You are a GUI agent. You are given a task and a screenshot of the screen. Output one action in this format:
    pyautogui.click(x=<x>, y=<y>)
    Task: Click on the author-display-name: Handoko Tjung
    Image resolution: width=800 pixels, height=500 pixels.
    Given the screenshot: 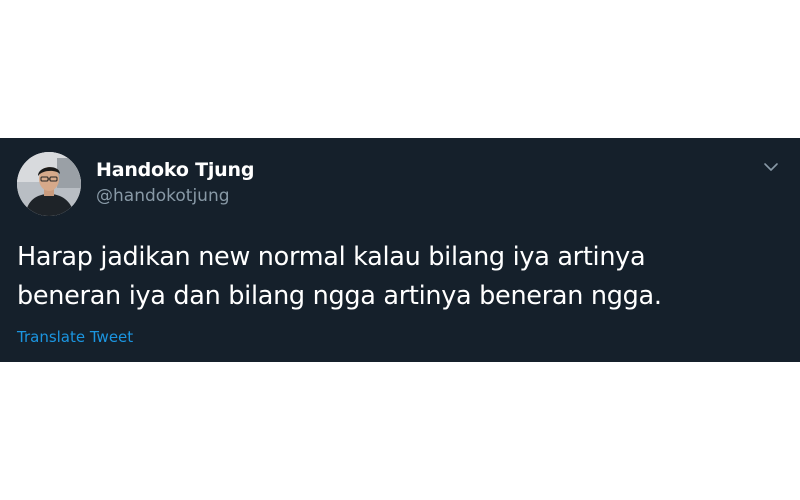 What is the action you would take?
    pyautogui.click(x=175, y=170)
    